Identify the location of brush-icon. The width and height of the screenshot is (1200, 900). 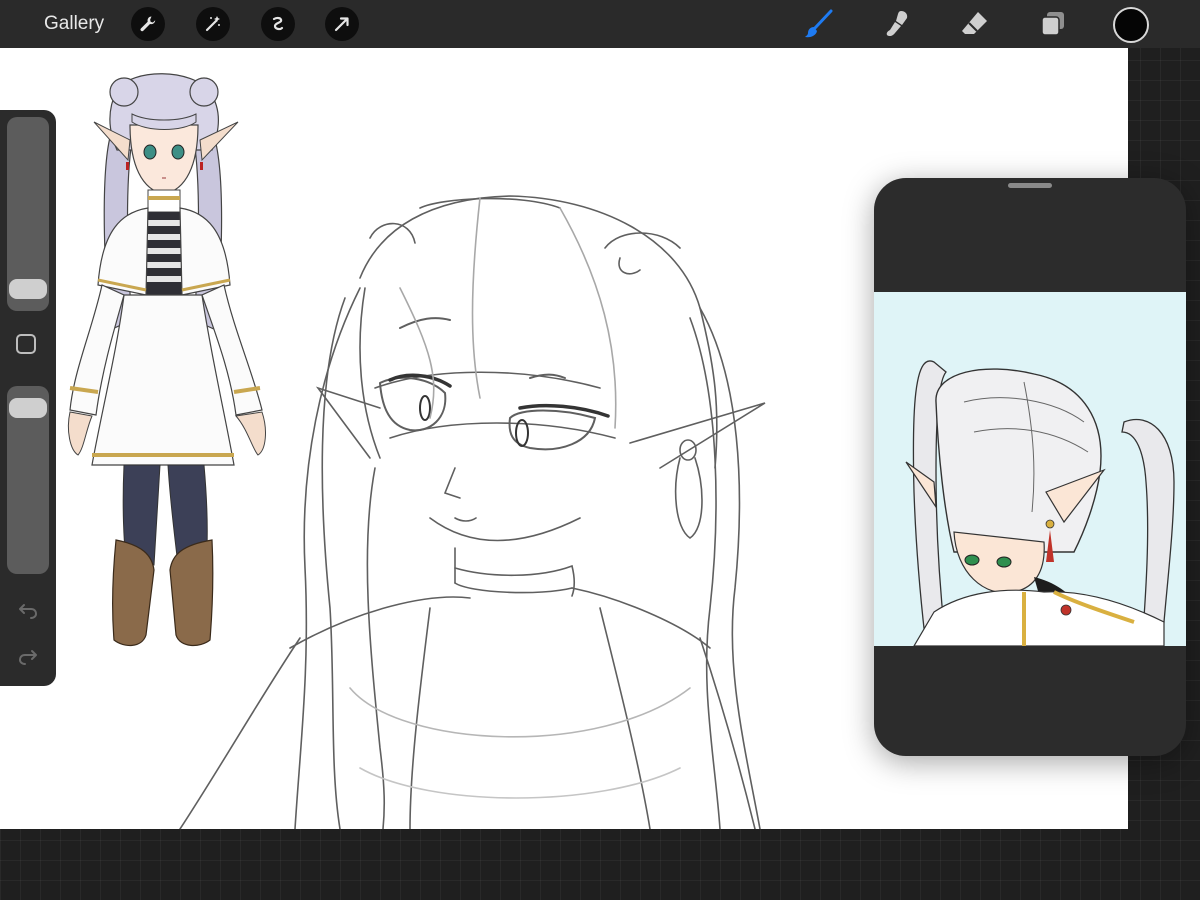
(819, 23).